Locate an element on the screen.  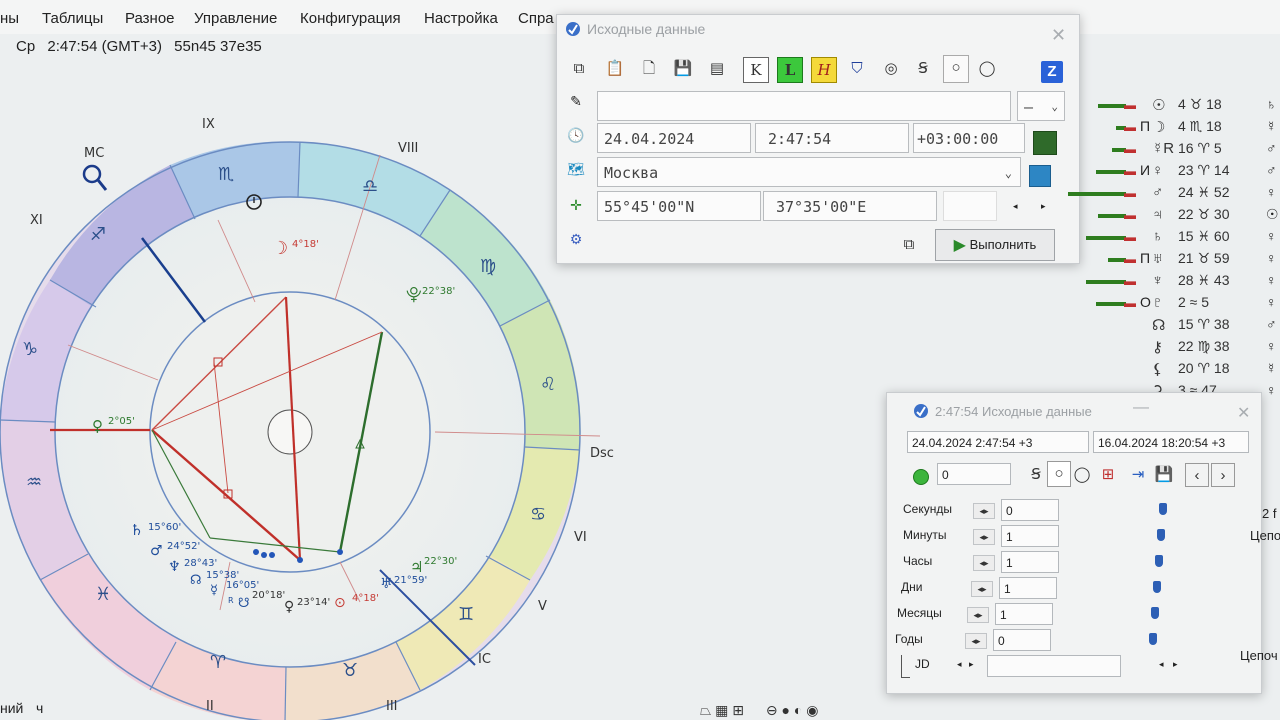
grid-icon: ▦ is located at coordinates (721, 710).